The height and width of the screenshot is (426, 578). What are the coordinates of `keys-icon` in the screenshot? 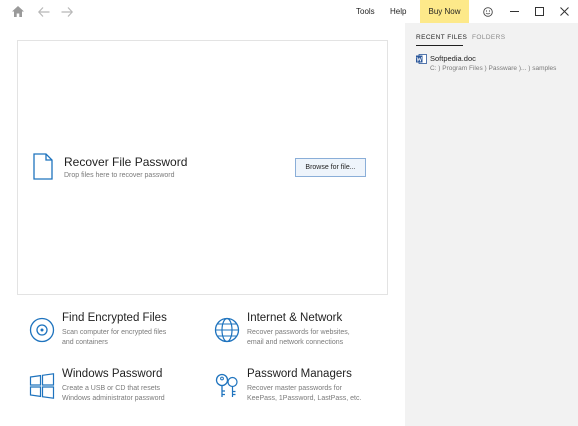 It's located at (226, 385).